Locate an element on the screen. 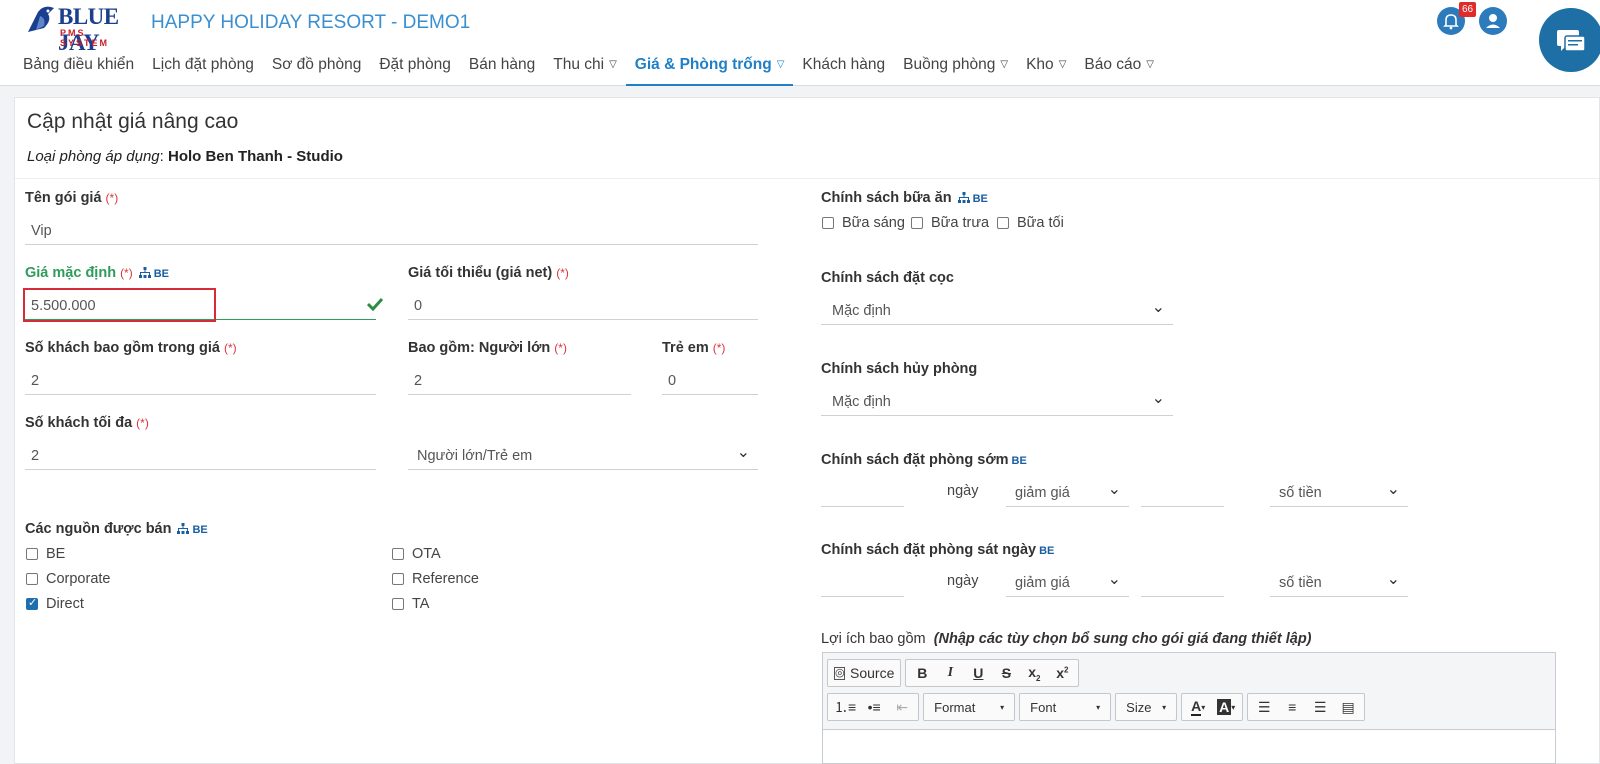 The image size is (1600, 764). align-right-button: ☰ is located at coordinates (1320, 707).